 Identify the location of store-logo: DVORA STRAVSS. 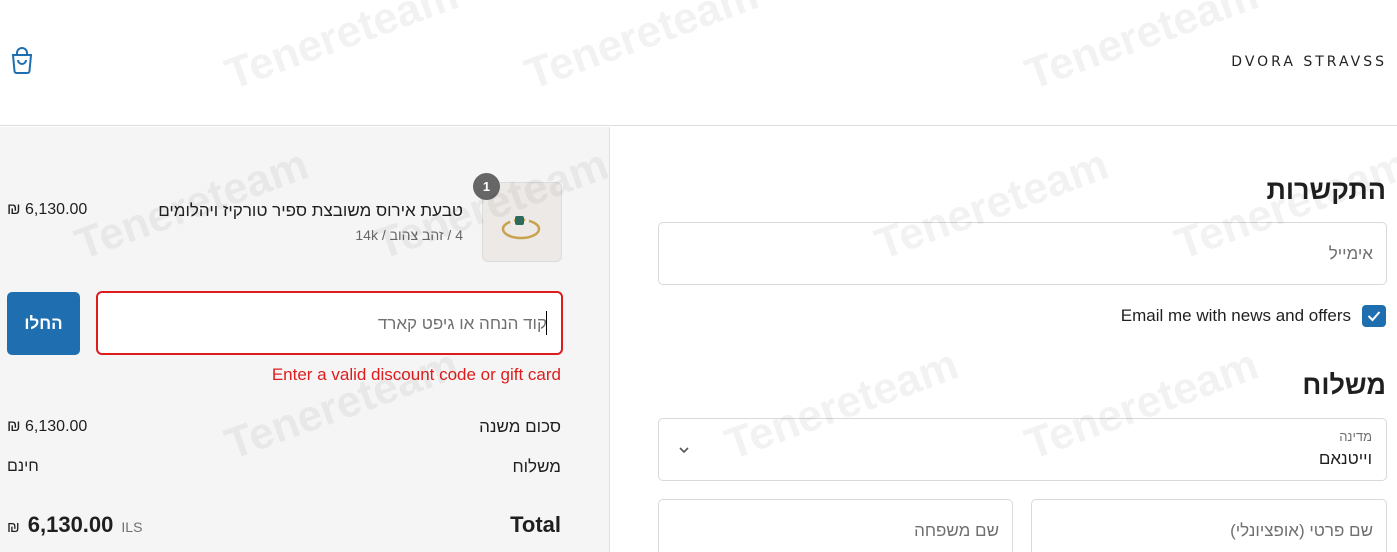
(1309, 62).